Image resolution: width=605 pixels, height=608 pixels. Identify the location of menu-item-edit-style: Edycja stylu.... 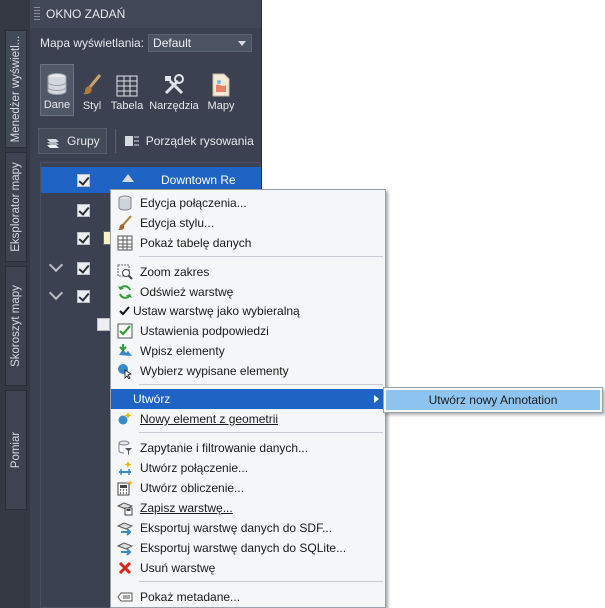
(248, 223).